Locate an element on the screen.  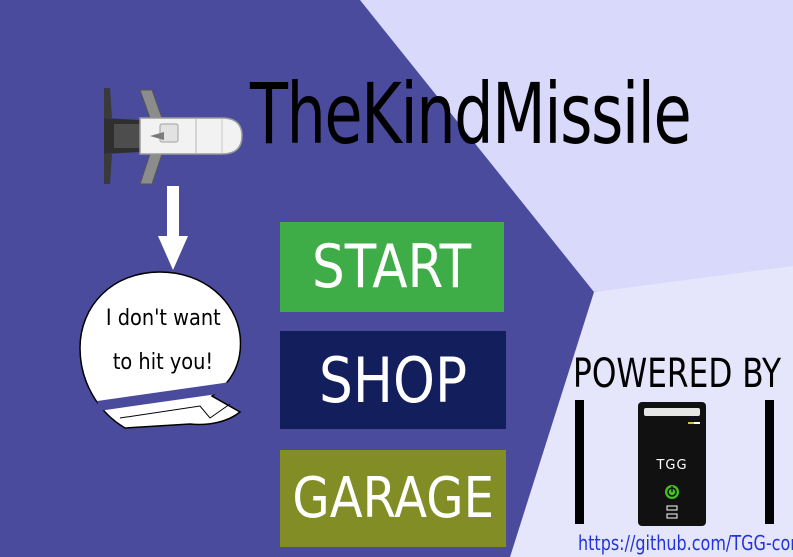
speech-line-2-text: to hit you! is located at coordinates (163, 362).